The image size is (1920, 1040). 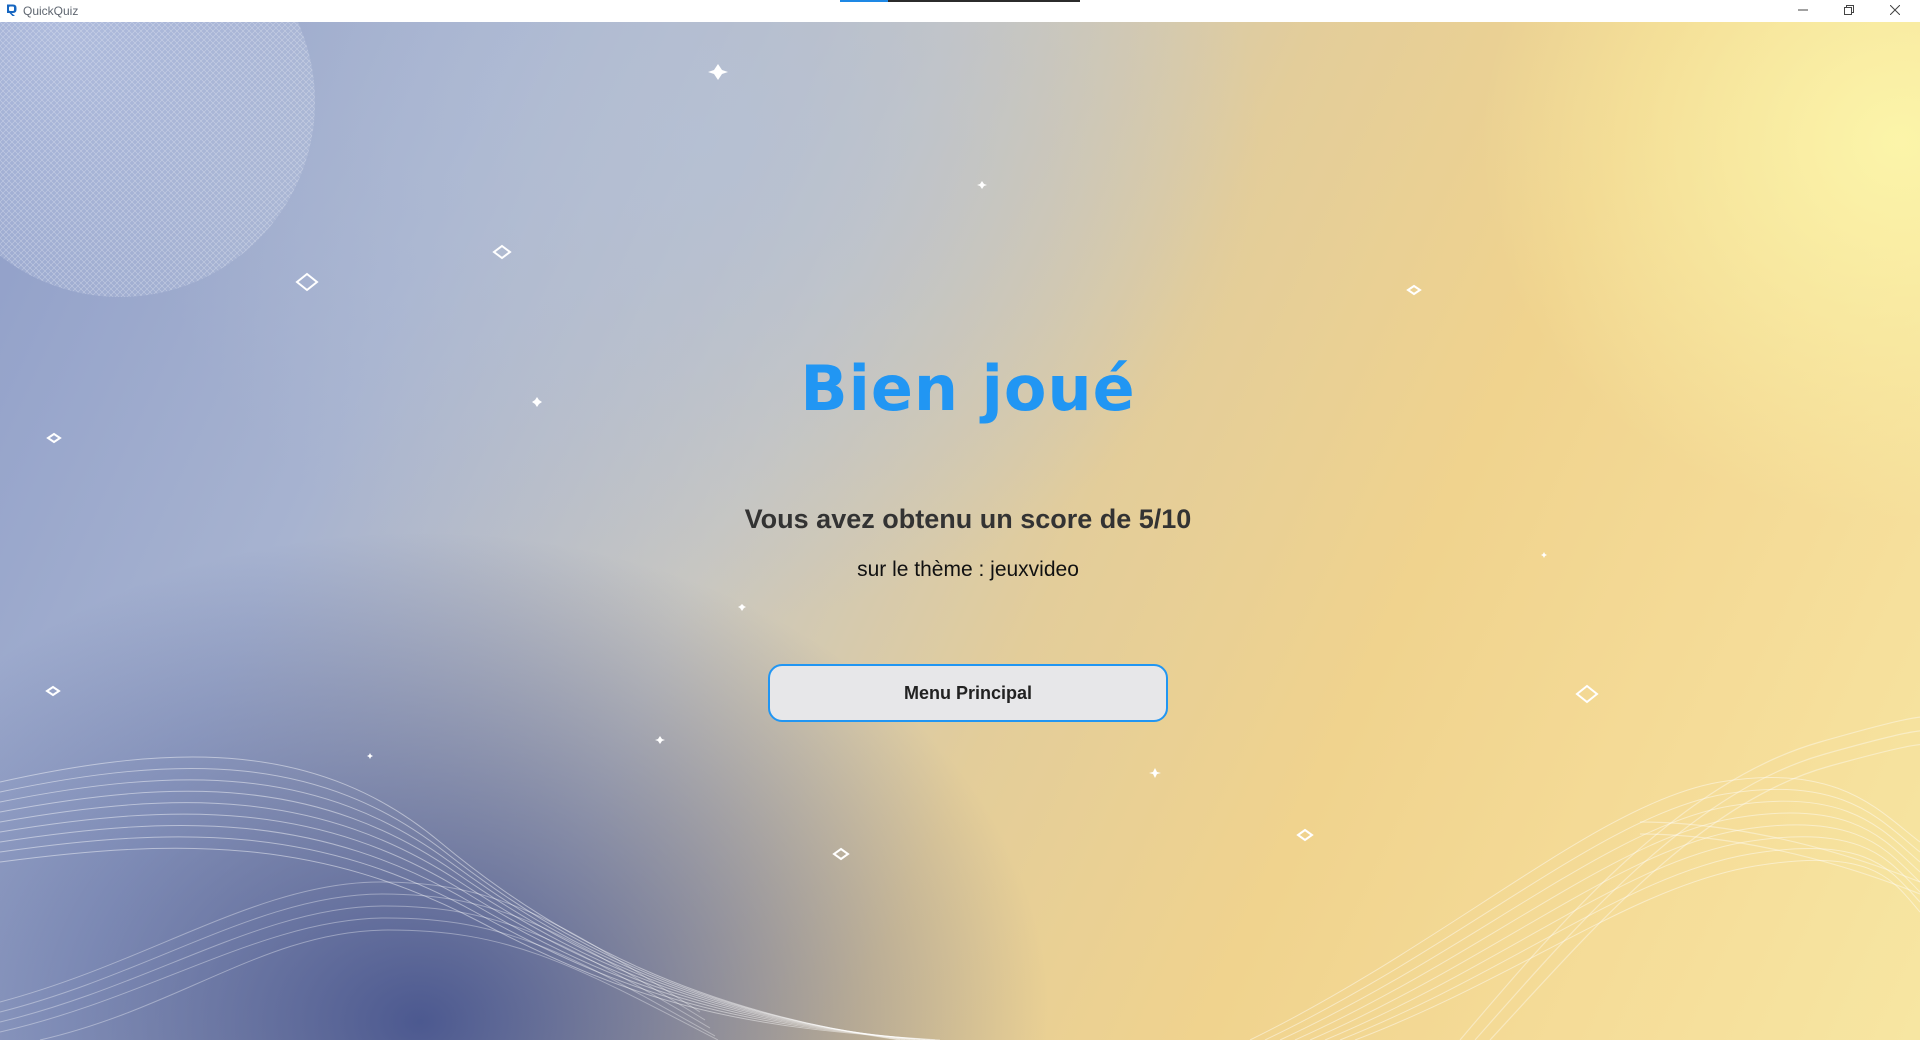 What do you see at coordinates (51, 11) in the screenshot?
I see `window-title: QuickQuiz` at bounding box center [51, 11].